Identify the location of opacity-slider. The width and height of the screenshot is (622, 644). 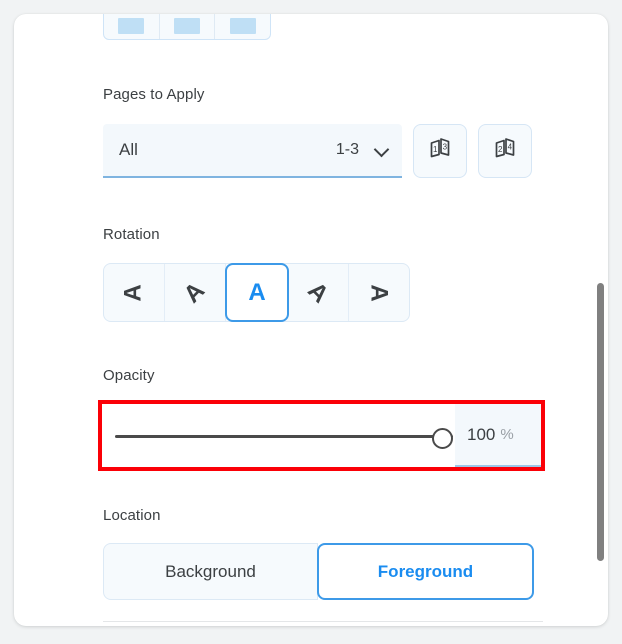
(284, 437).